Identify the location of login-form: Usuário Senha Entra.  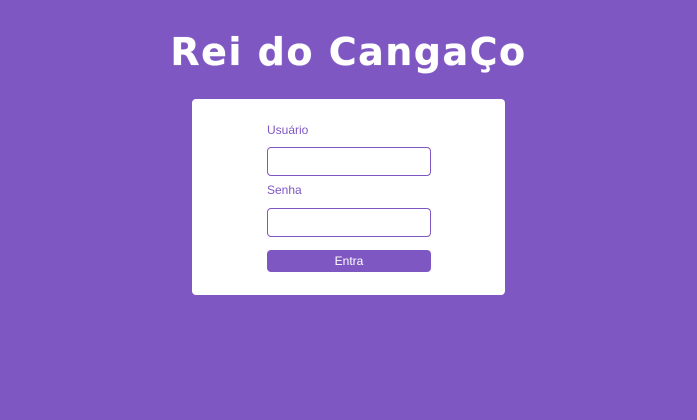
(349, 197).